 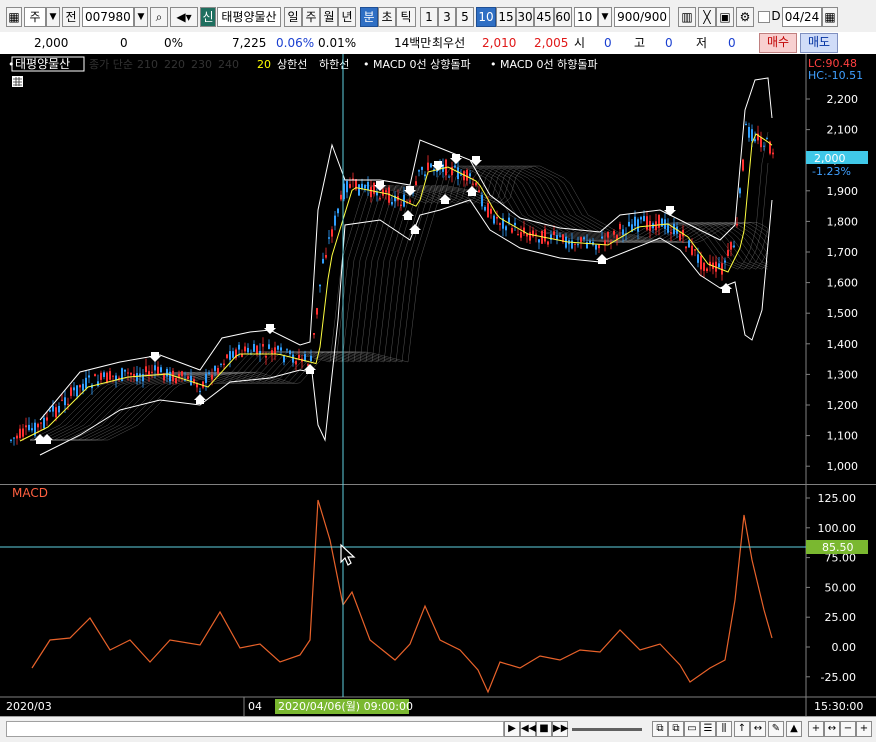 I want to click on price-axis-label: 1,400, so click(x=843, y=344).